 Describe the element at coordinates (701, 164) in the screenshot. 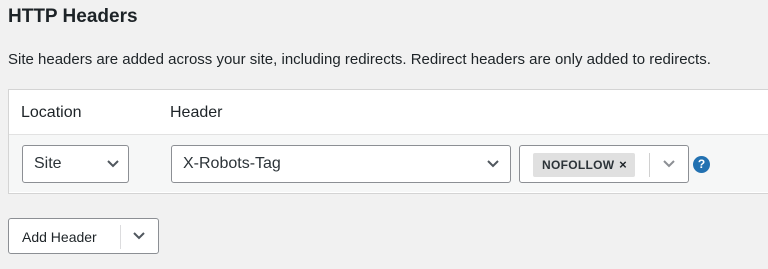

I see `question-icon: ?` at that location.